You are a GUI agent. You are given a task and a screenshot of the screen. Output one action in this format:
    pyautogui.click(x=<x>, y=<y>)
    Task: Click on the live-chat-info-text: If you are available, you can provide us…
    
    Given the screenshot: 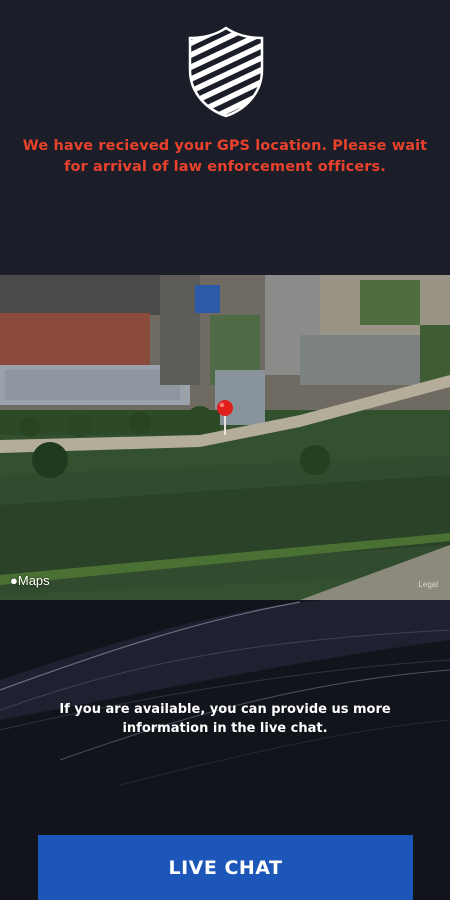 What is the action you would take?
    pyautogui.click(x=225, y=719)
    